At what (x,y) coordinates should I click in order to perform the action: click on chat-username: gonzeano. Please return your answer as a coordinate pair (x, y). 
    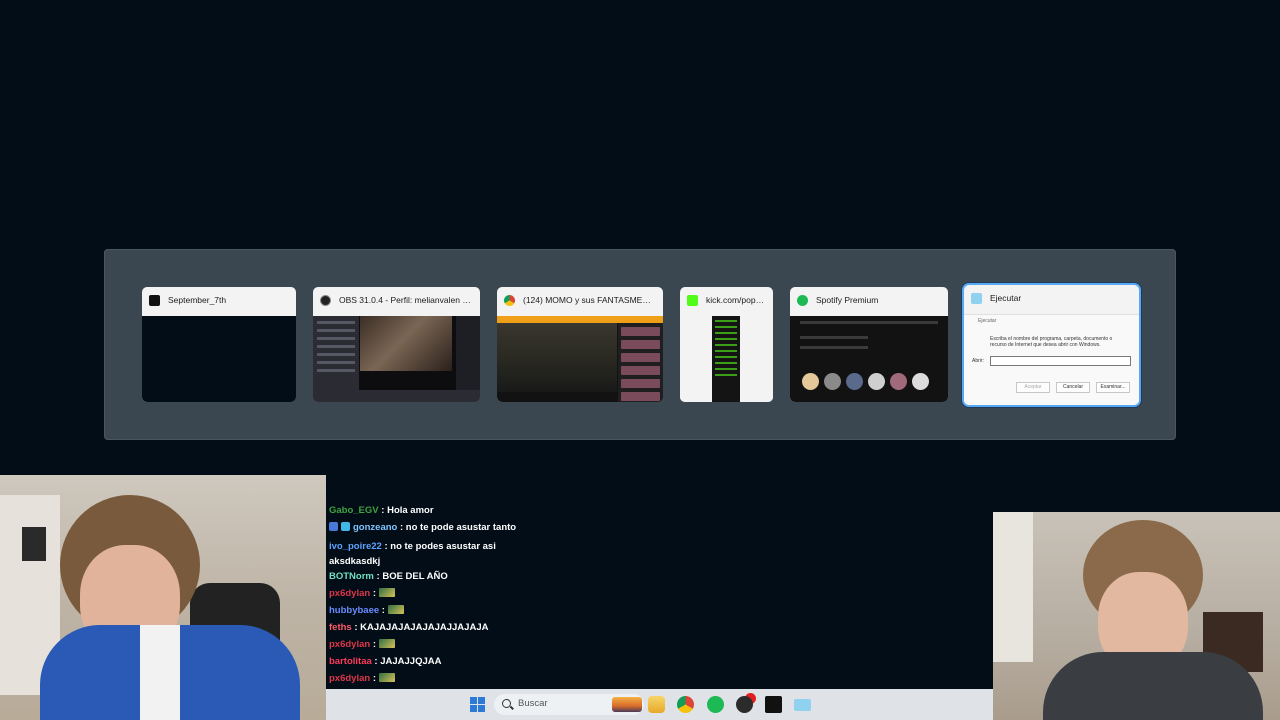
    Looking at the image, I should click on (375, 527).